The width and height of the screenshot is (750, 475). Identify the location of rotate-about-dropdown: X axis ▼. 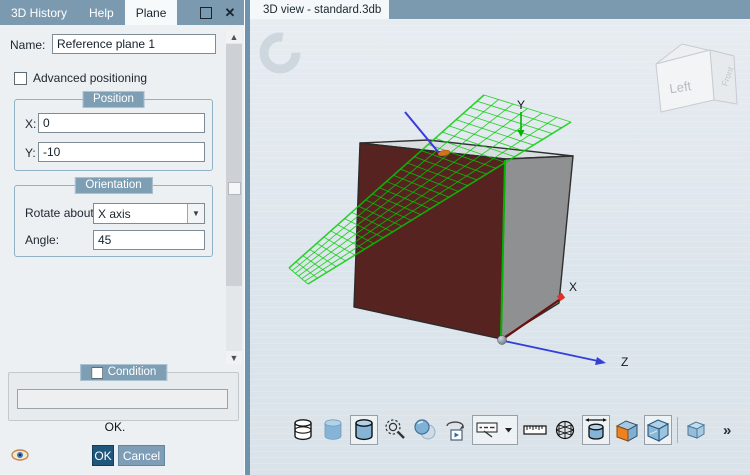
(149, 213).